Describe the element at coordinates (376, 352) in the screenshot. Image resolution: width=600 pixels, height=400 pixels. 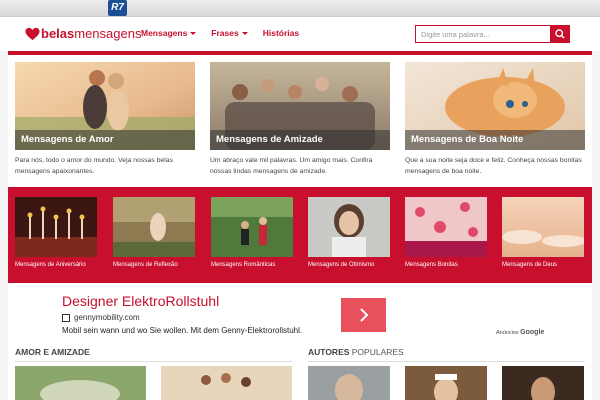
I see `section-title-autores-rest: POPULARES` at that location.